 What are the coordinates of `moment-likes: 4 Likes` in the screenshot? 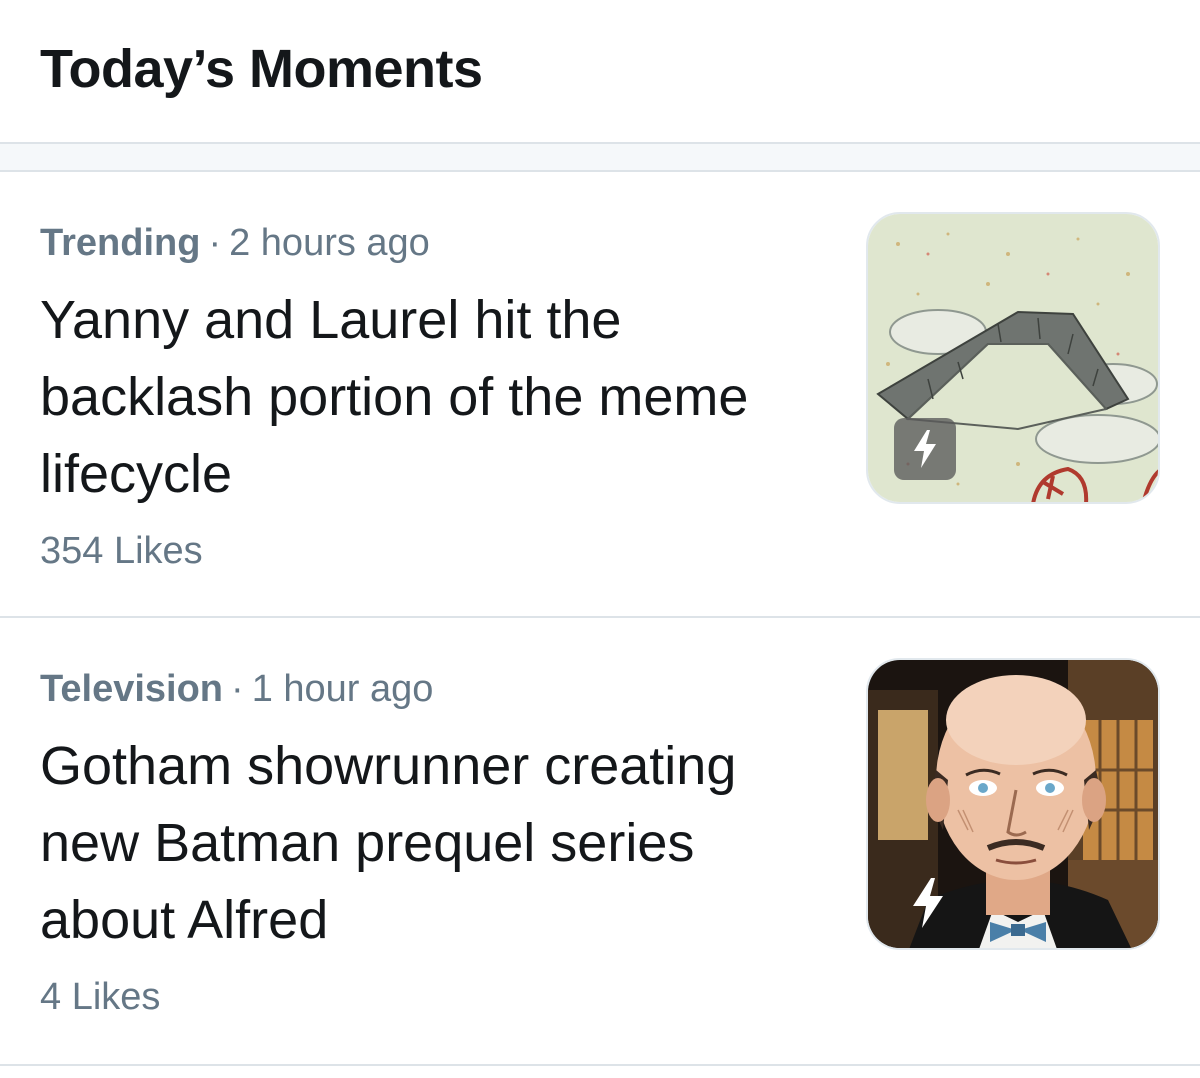 It's located at (100, 997).